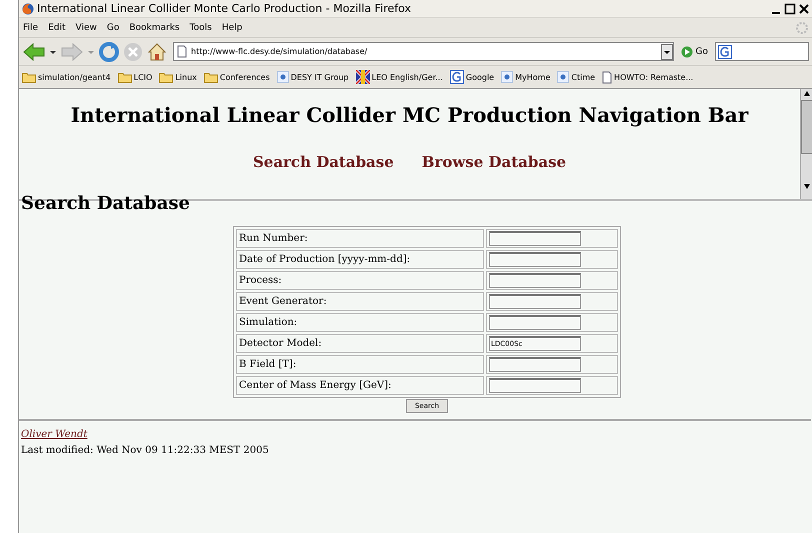  What do you see at coordinates (201, 27) in the screenshot?
I see `menu-item: Tools` at bounding box center [201, 27].